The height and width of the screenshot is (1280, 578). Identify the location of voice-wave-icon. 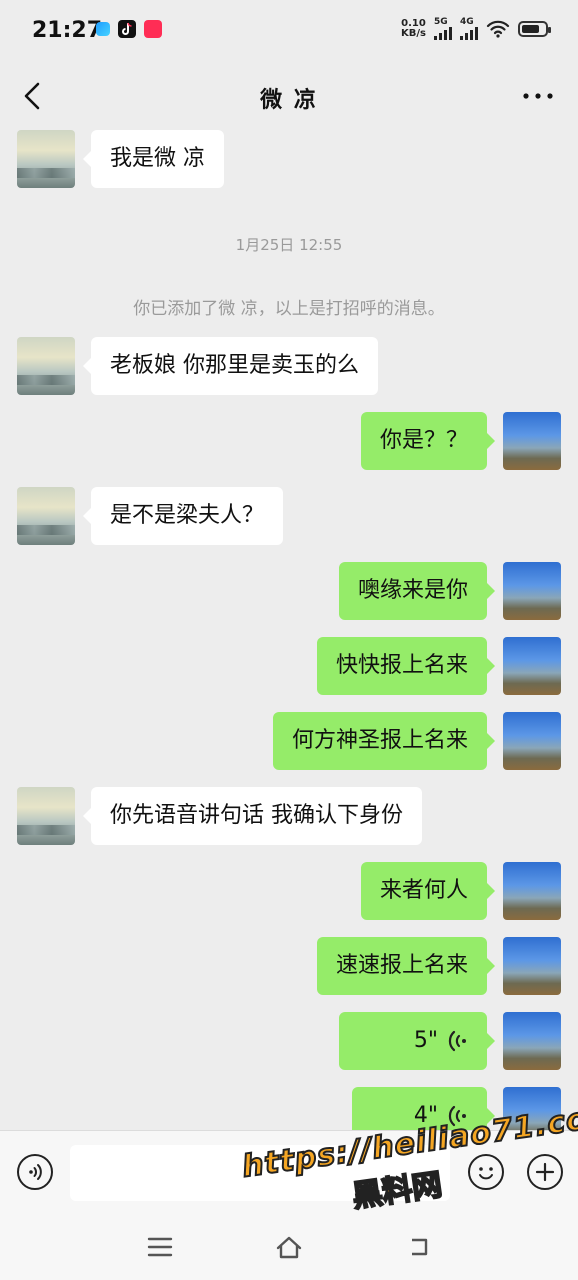
(457, 1041).